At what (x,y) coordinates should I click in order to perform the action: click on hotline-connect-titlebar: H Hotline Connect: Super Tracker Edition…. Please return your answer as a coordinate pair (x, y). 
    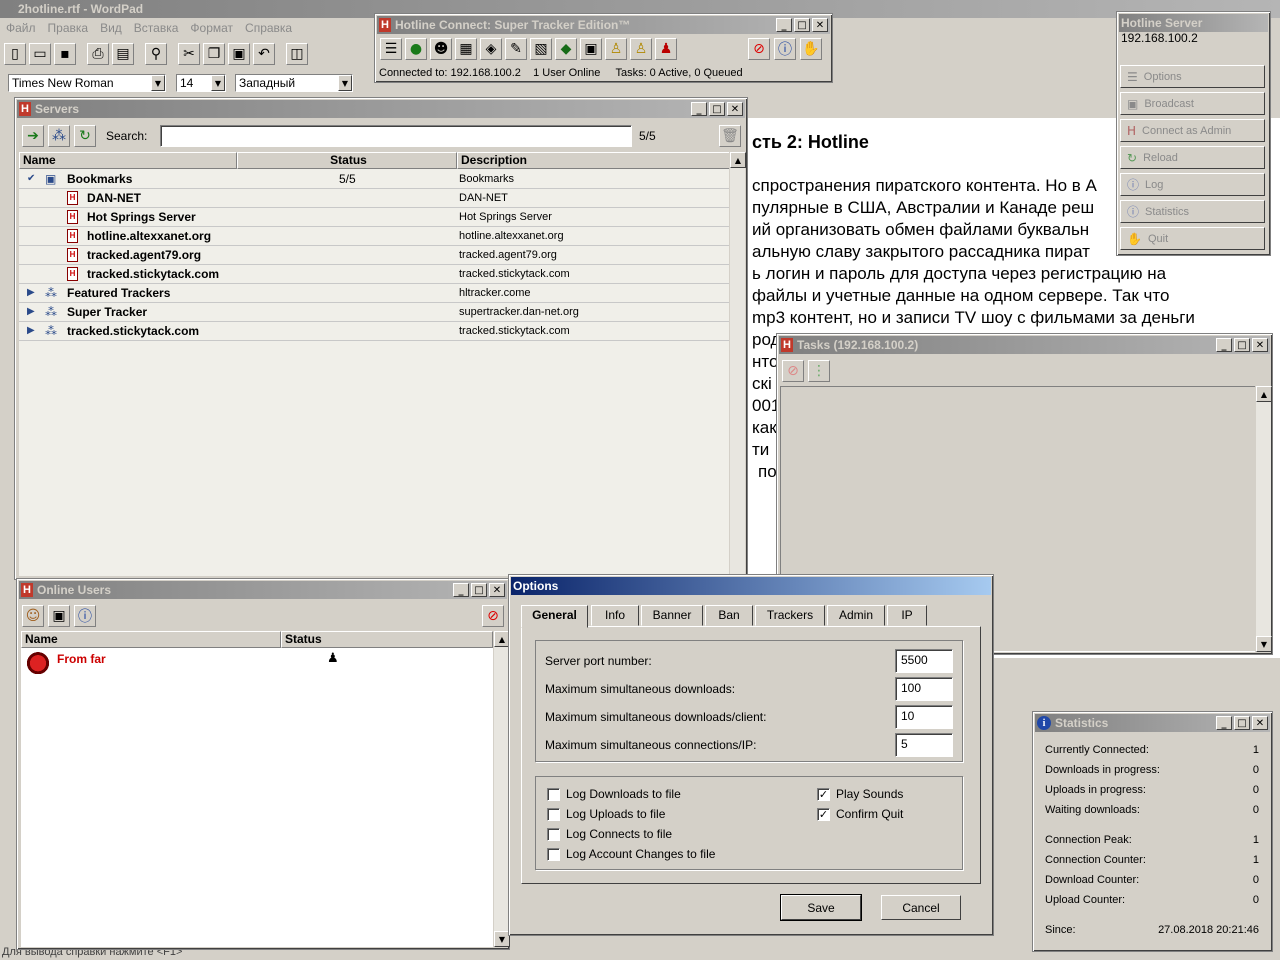
    Looking at the image, I should click on (603, 25).